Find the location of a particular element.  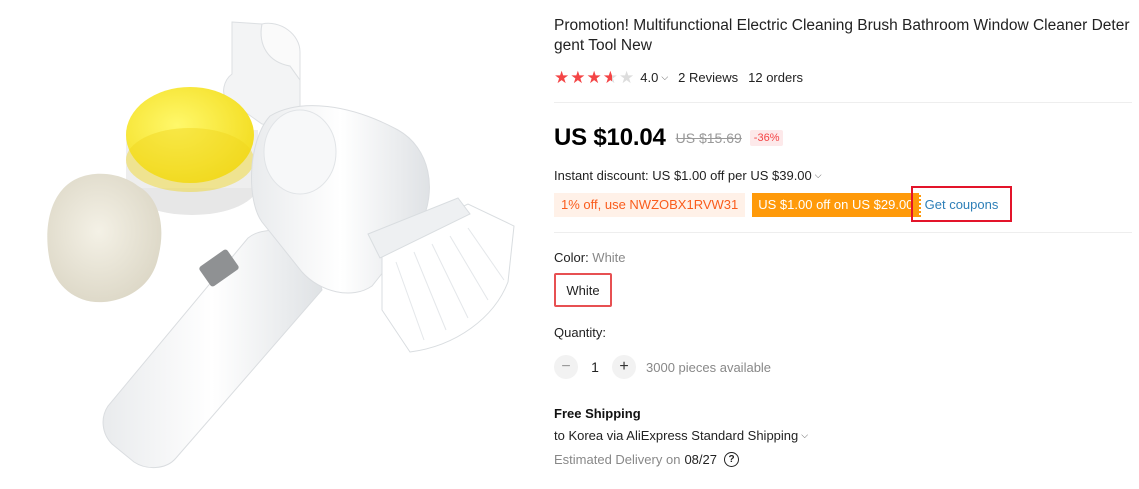

color-label: Color: White is located at coordinates (590, 257).